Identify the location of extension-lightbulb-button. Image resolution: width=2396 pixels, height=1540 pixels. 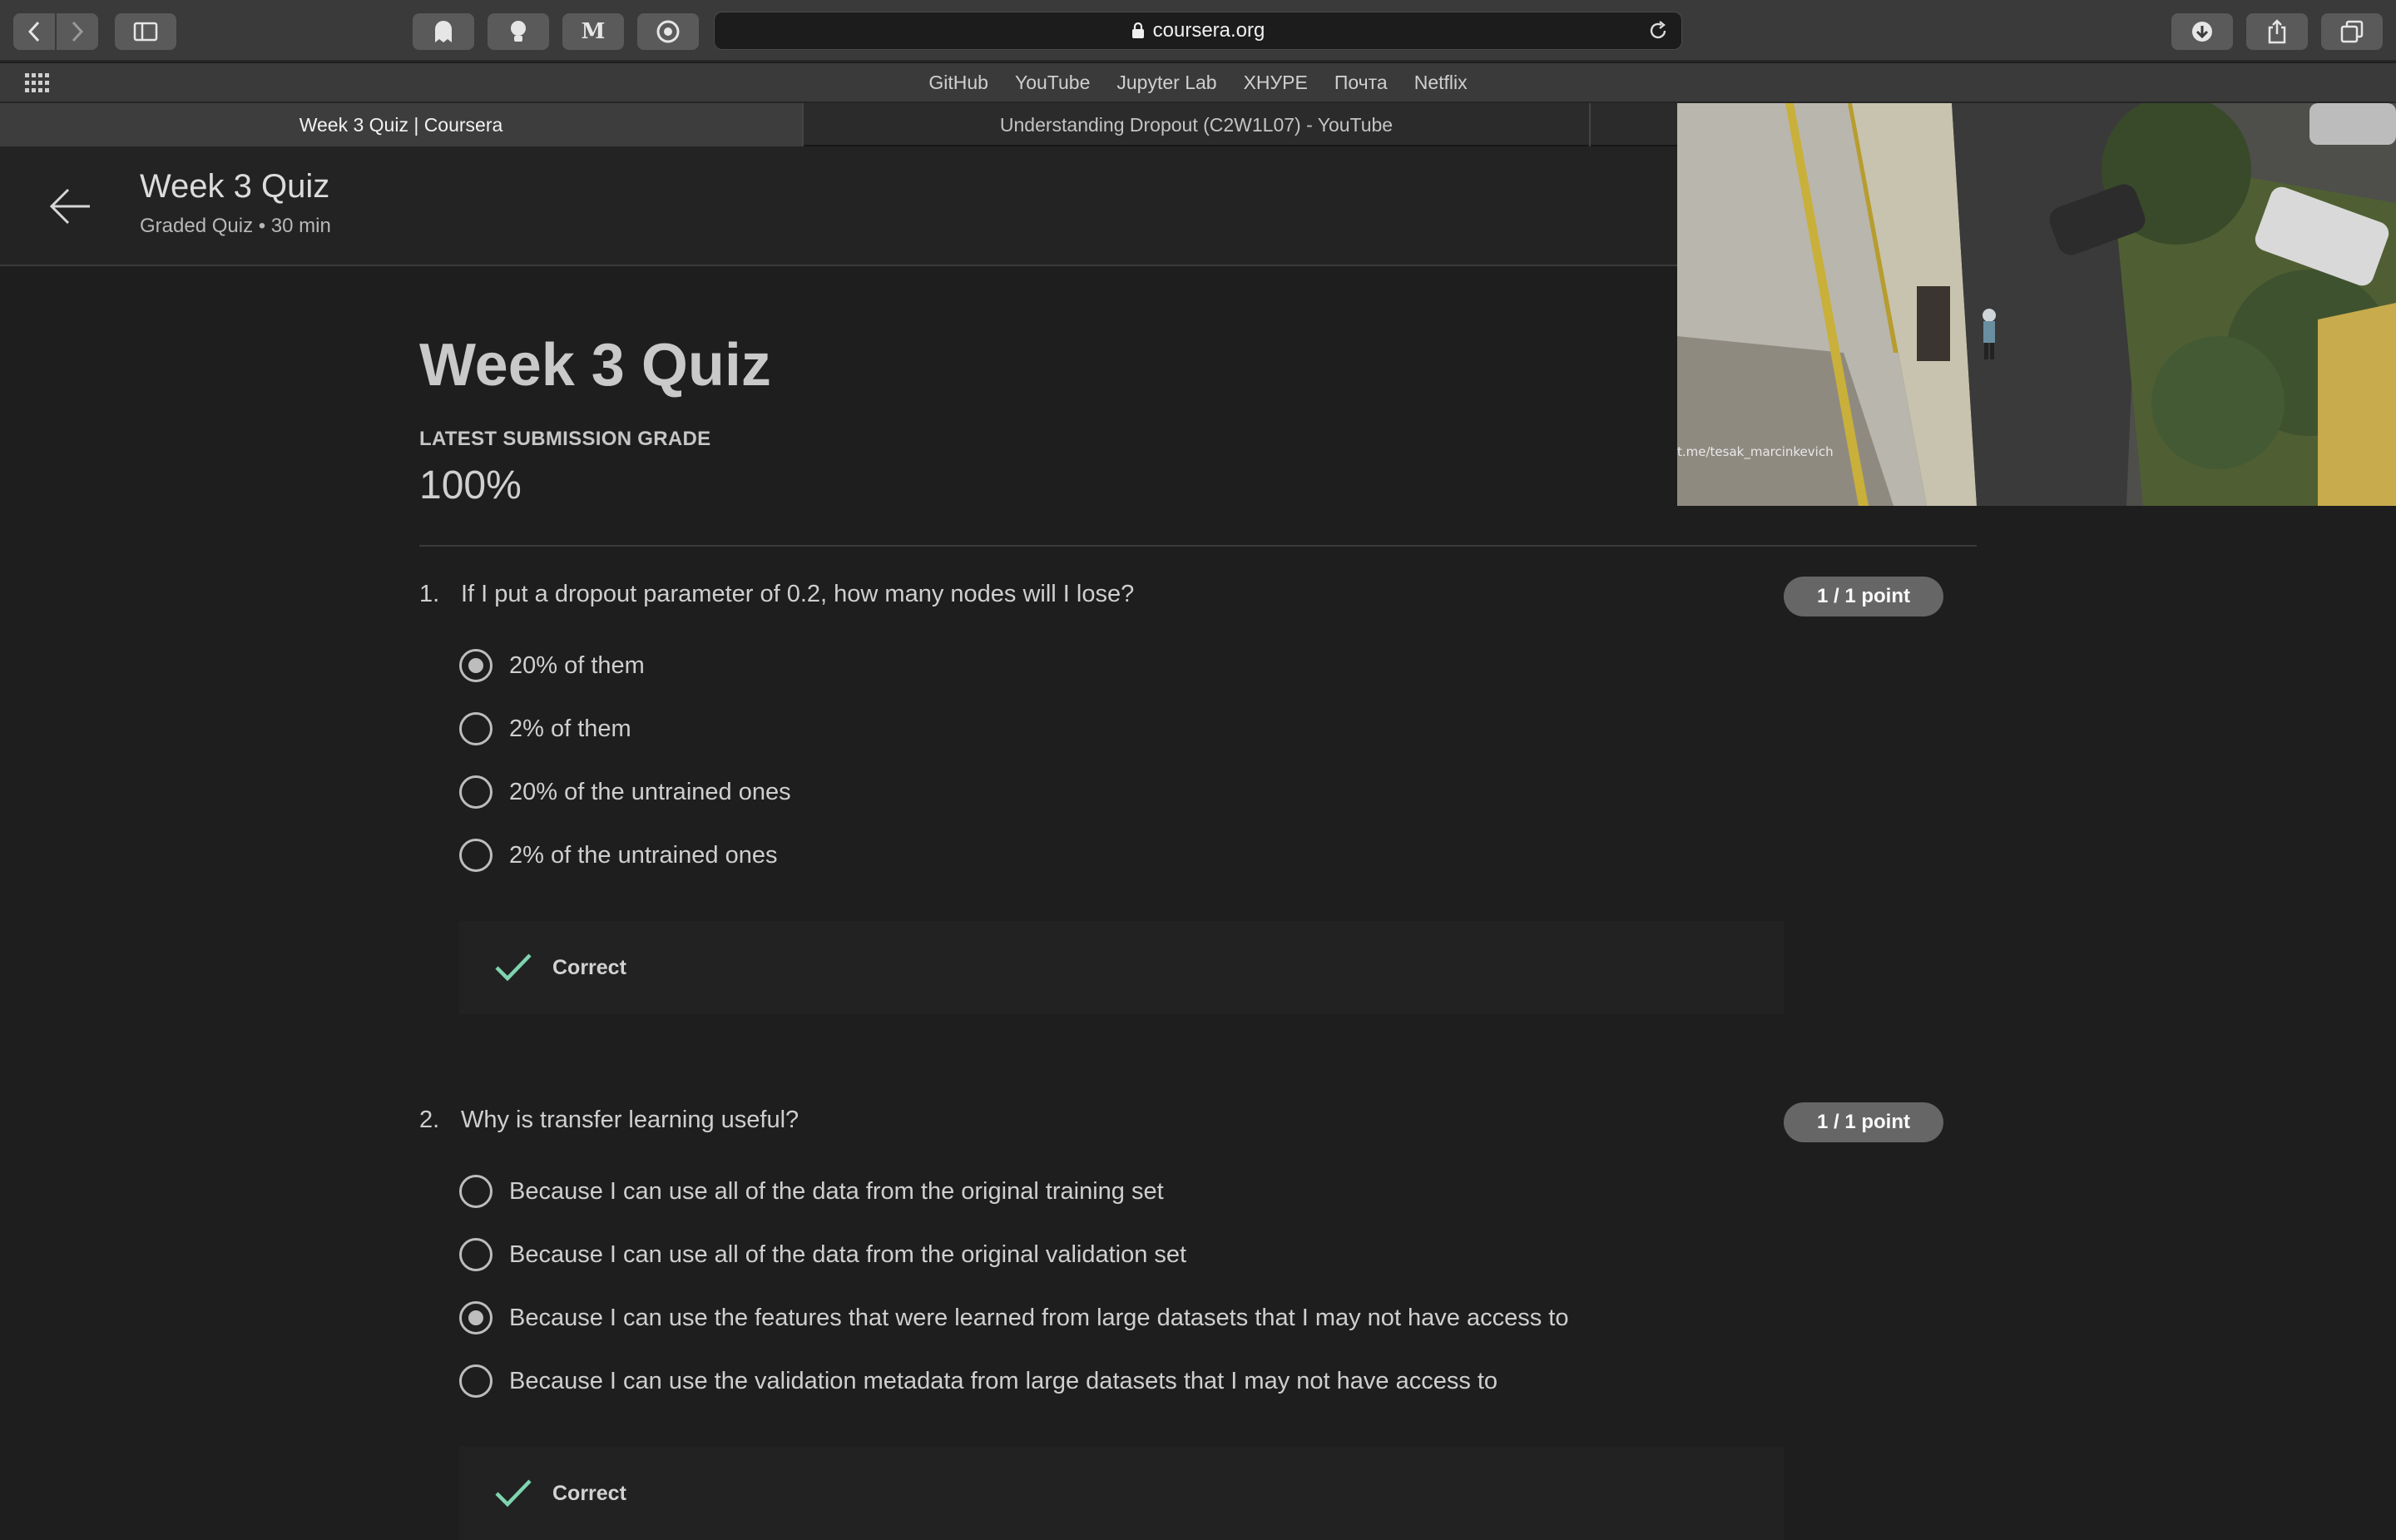
(519, 31).